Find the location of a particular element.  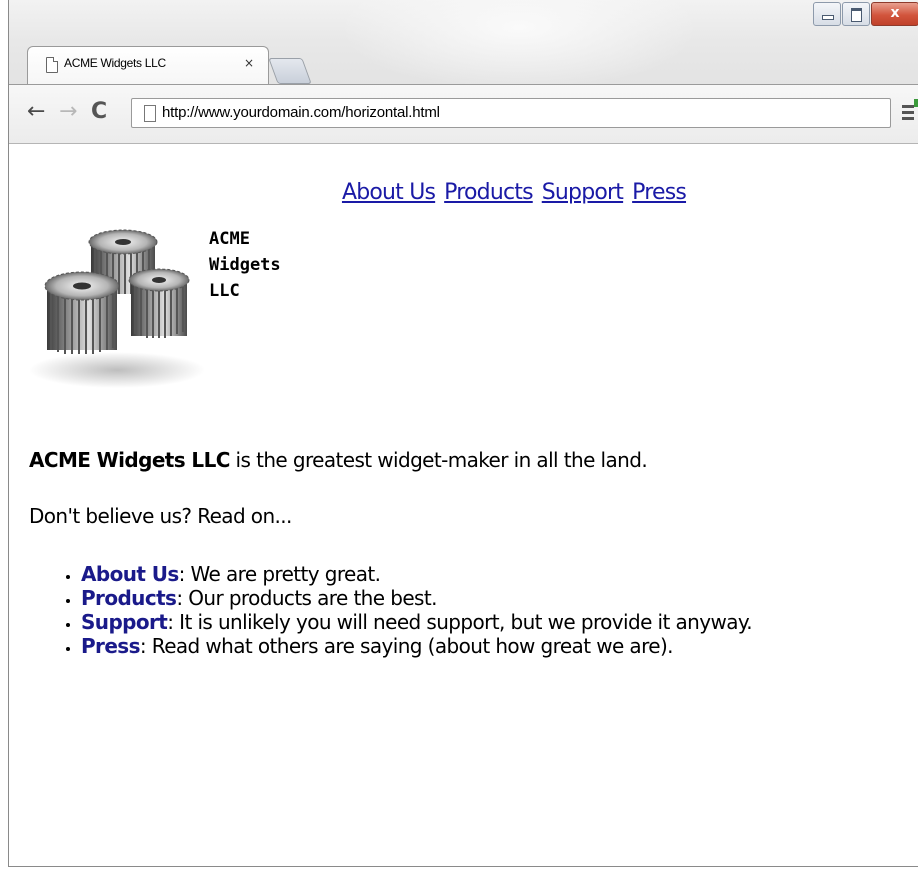

company-name-line: LLC is located at coordinates (224, 291).